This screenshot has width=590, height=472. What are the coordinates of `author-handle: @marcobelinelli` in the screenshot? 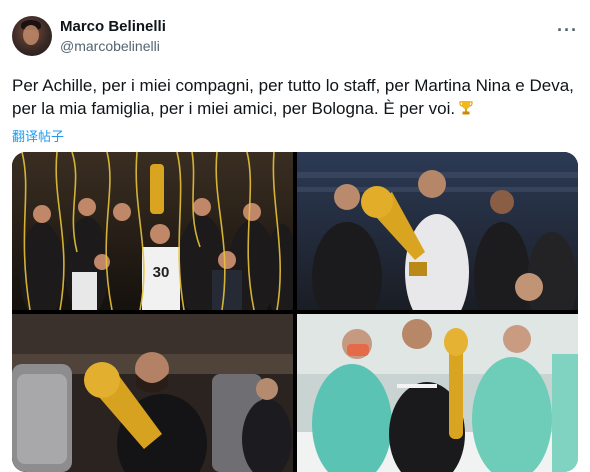 It's located at (110, 46).